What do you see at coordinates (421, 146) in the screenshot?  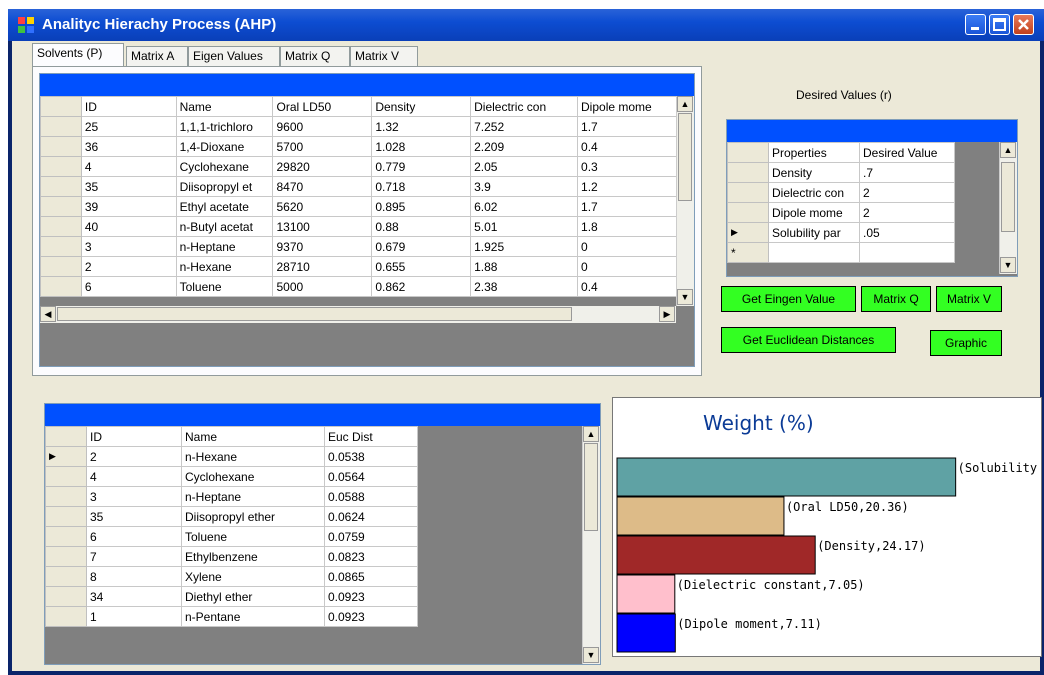 I see `table-cell: 1.028` at bounding box center [421, 146].